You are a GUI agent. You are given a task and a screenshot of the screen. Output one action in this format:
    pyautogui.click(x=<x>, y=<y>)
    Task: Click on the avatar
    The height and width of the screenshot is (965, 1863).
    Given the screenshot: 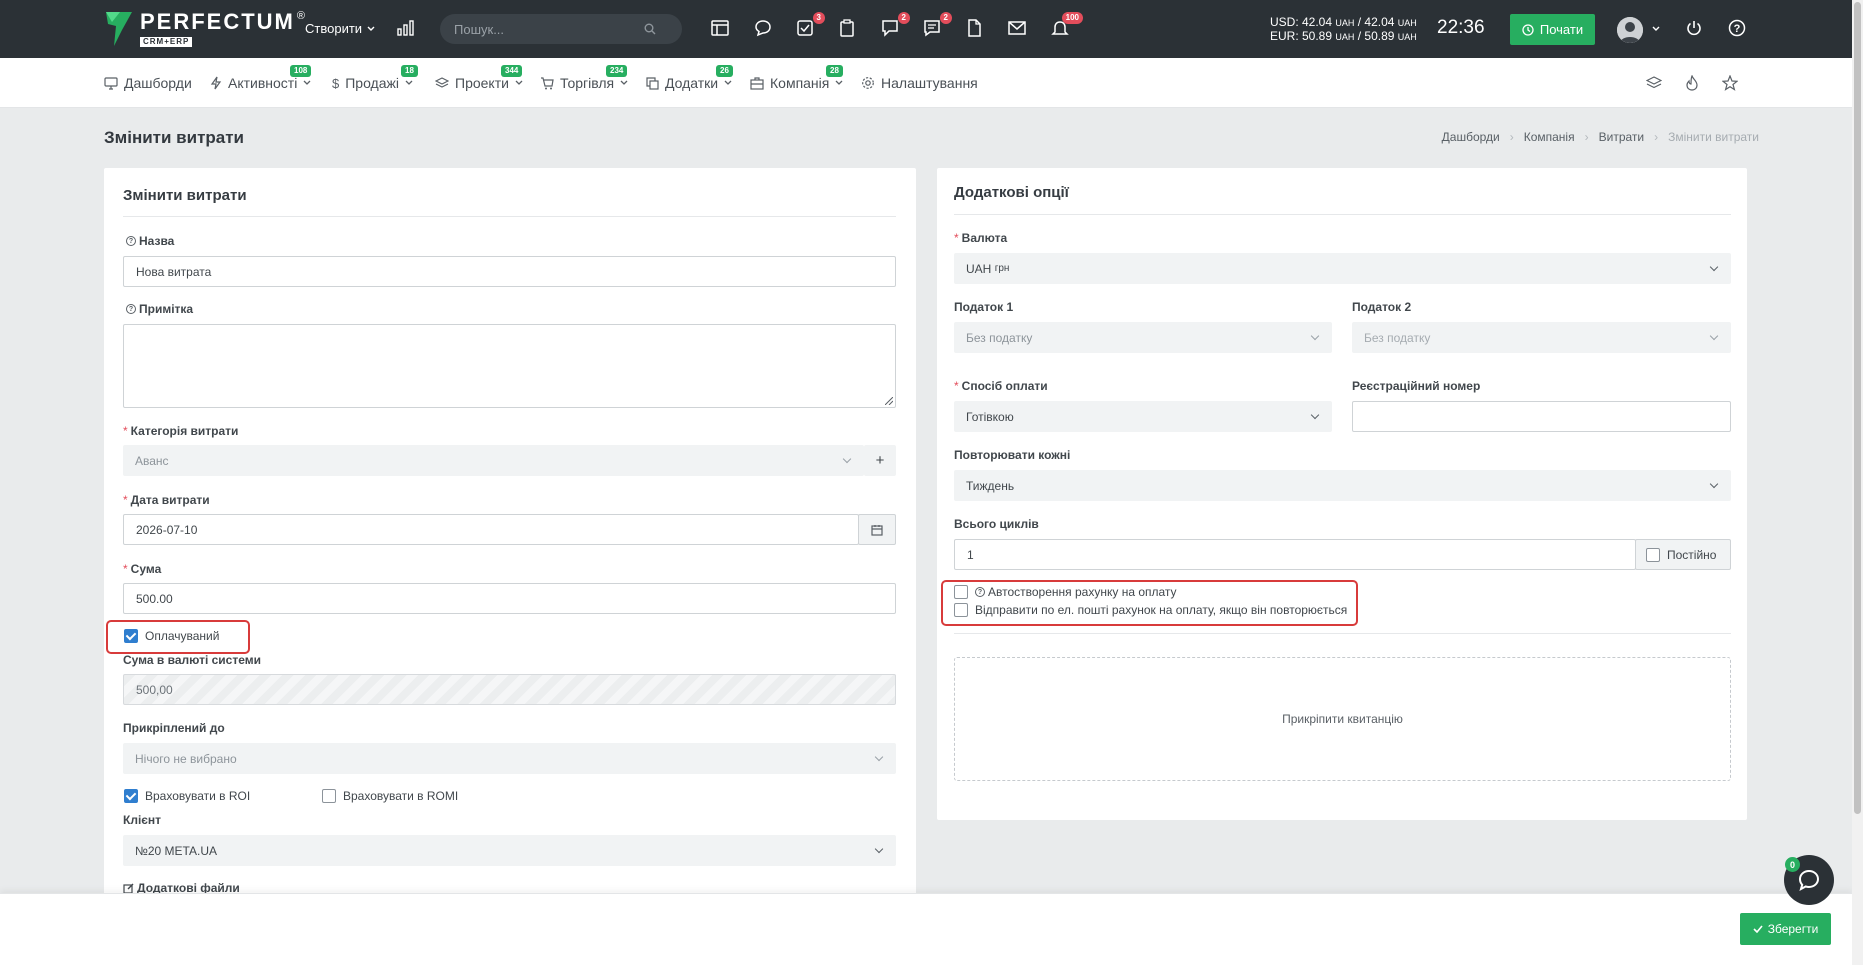 What is the action you would take?
    pyautogui.click(x=1630, y=30)
    